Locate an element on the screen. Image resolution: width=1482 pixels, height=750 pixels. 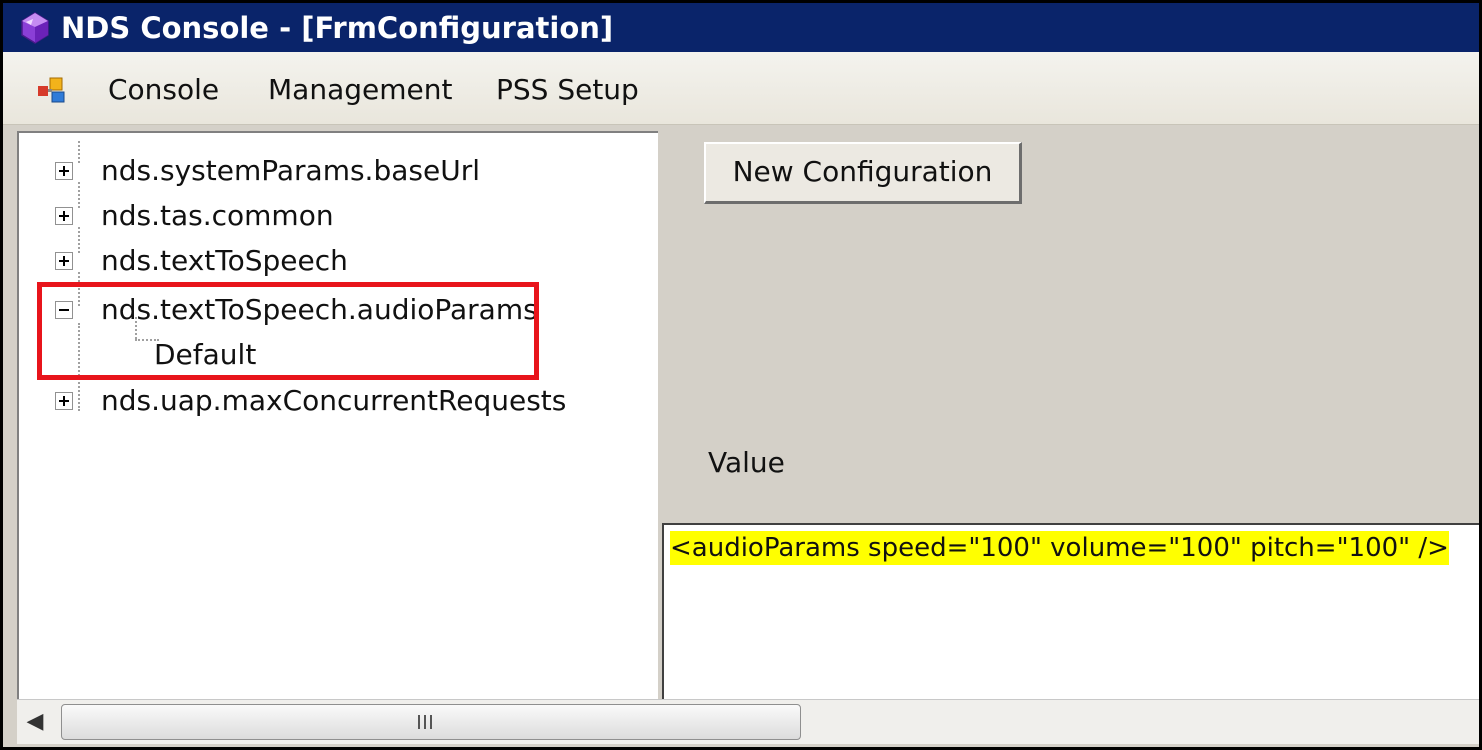
menu-pss-setup: PSS Setup is located at coordinates (567, 90).